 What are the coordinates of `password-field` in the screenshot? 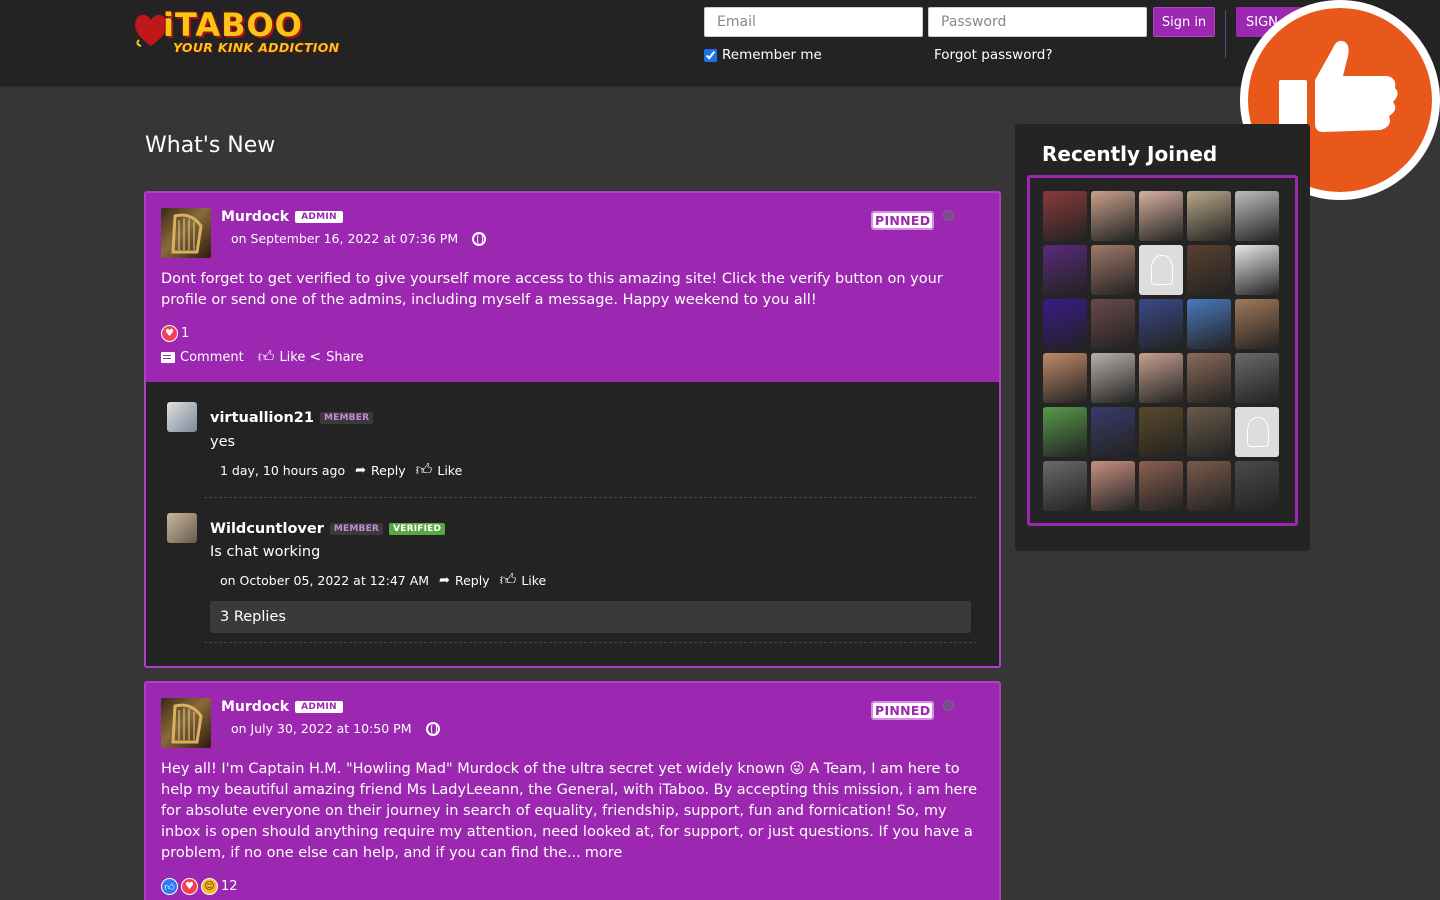 It's located at (1037, 22).